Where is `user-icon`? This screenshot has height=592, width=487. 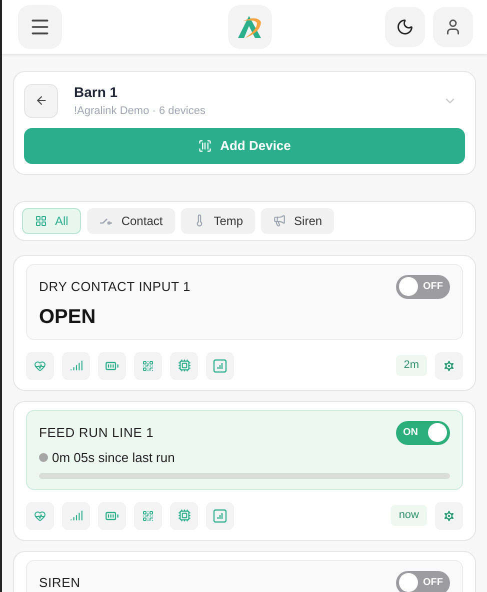
user-icon is located at coordinates (453, 27).